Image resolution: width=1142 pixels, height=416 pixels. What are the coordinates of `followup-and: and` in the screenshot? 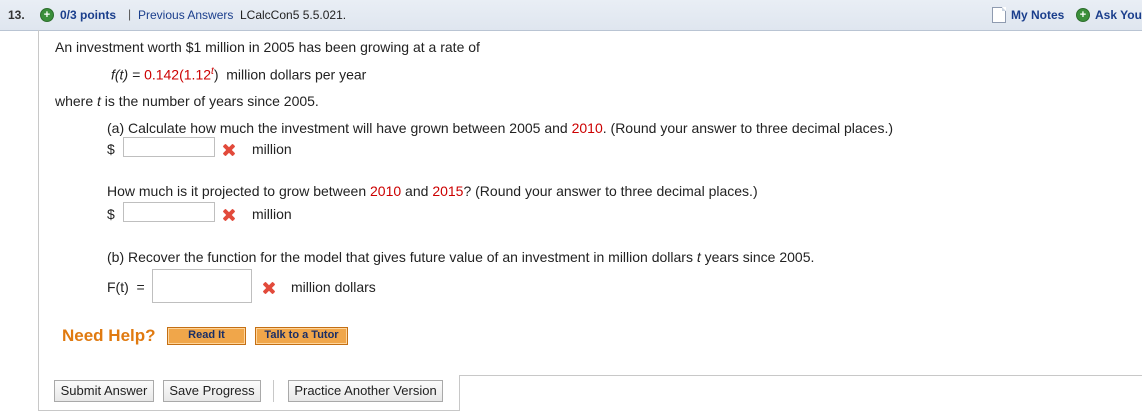 It's located at (417, 191).